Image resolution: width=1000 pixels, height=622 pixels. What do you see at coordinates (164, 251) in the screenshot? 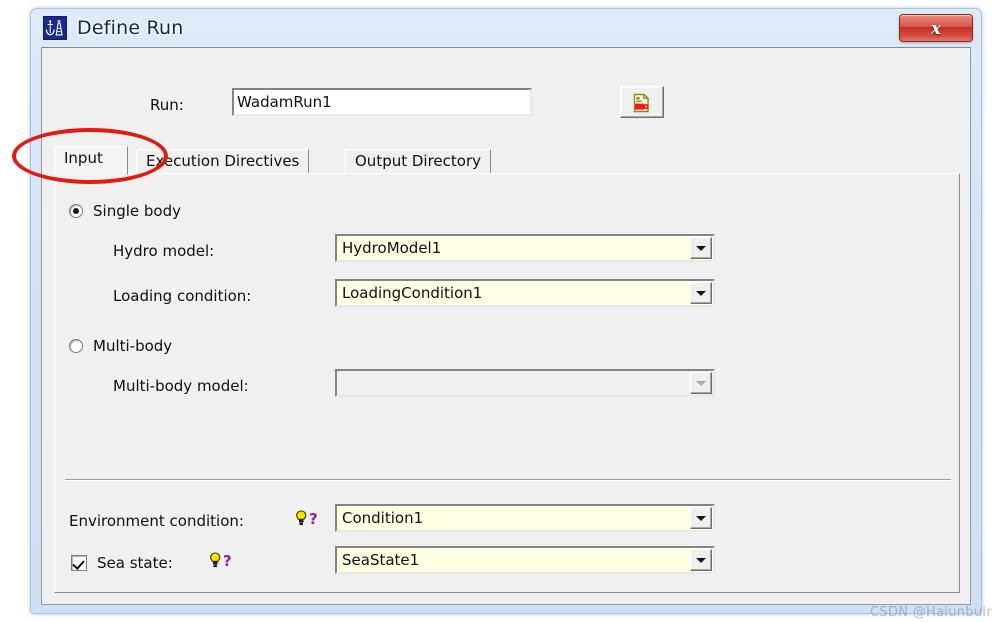
I see `hydro-model-label: Hydro model:` at bounding box center [164, 251].